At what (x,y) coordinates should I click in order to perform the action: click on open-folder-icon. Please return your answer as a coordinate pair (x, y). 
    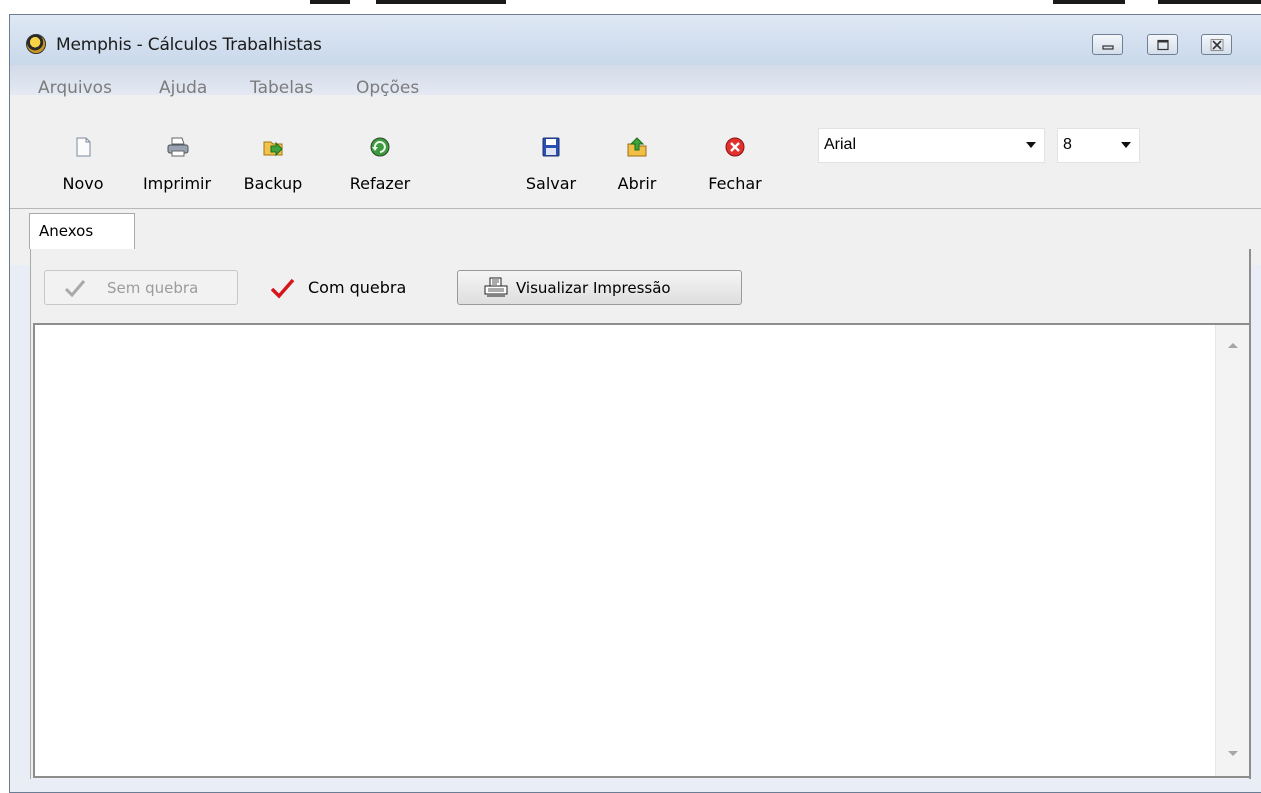
    Looking at the image, I should click on (637, 147).